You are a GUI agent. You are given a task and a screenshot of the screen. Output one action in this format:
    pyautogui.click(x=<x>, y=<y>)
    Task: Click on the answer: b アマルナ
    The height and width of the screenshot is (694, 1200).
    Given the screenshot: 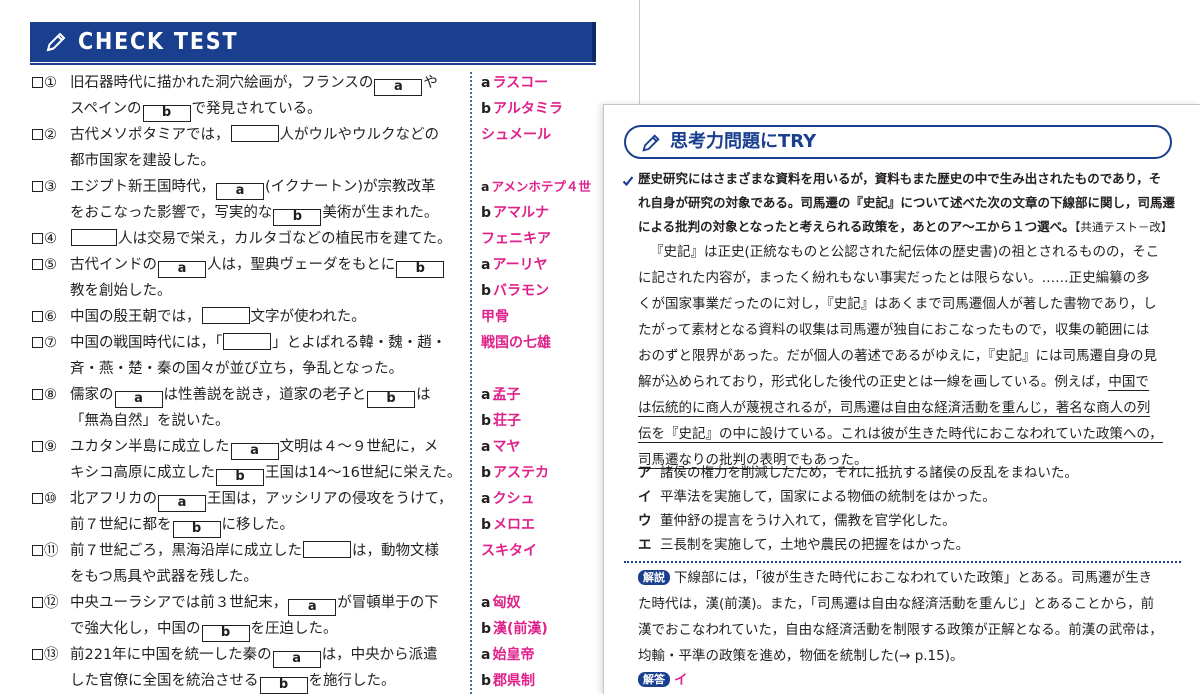 What is the action you would take?
    pyautogui.click(x=515, y=213)
    